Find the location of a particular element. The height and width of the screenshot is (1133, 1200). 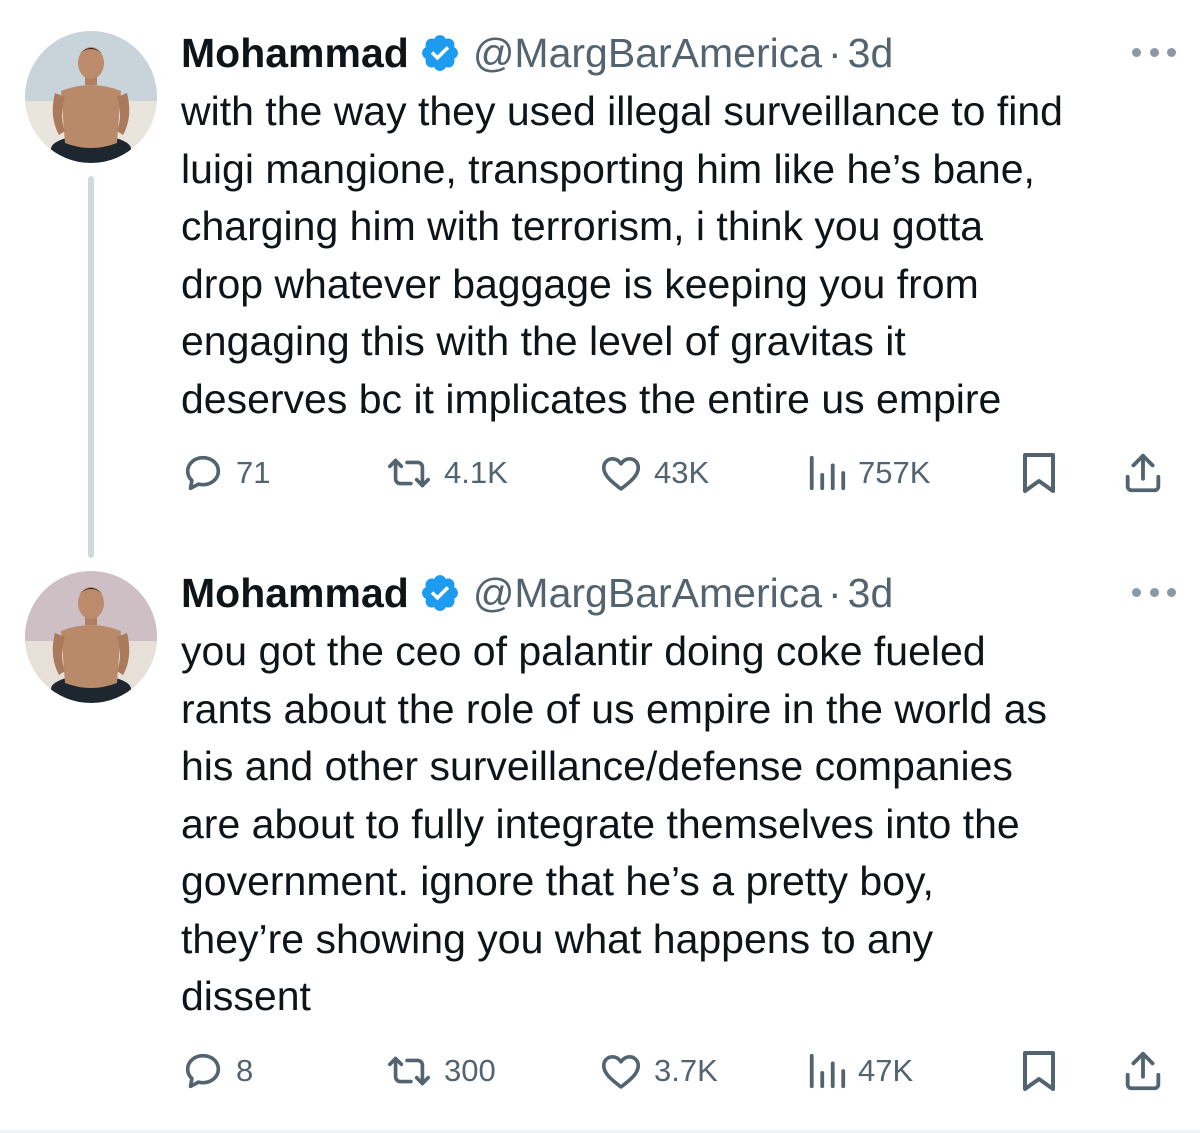

like-button: 3.7K is located at coordinates (658, 1071).